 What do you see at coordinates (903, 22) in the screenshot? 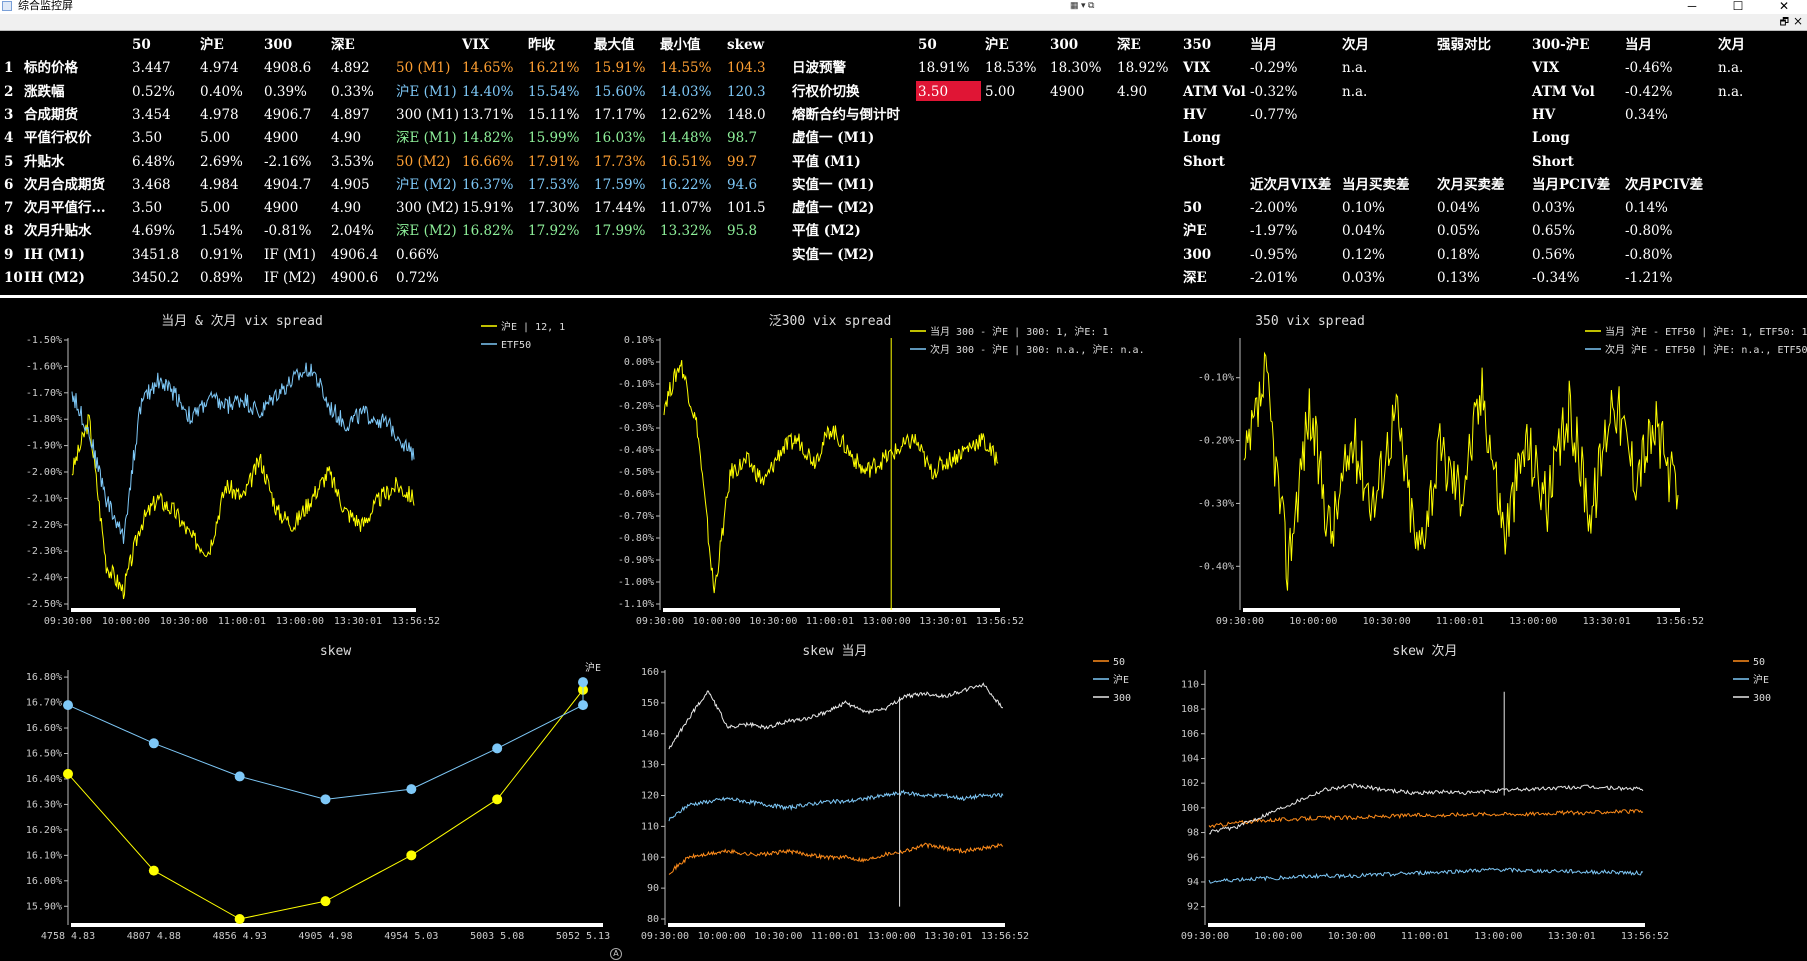
I see `sub-toolbar: 🗗 ×` at bounding box center [903, 22].